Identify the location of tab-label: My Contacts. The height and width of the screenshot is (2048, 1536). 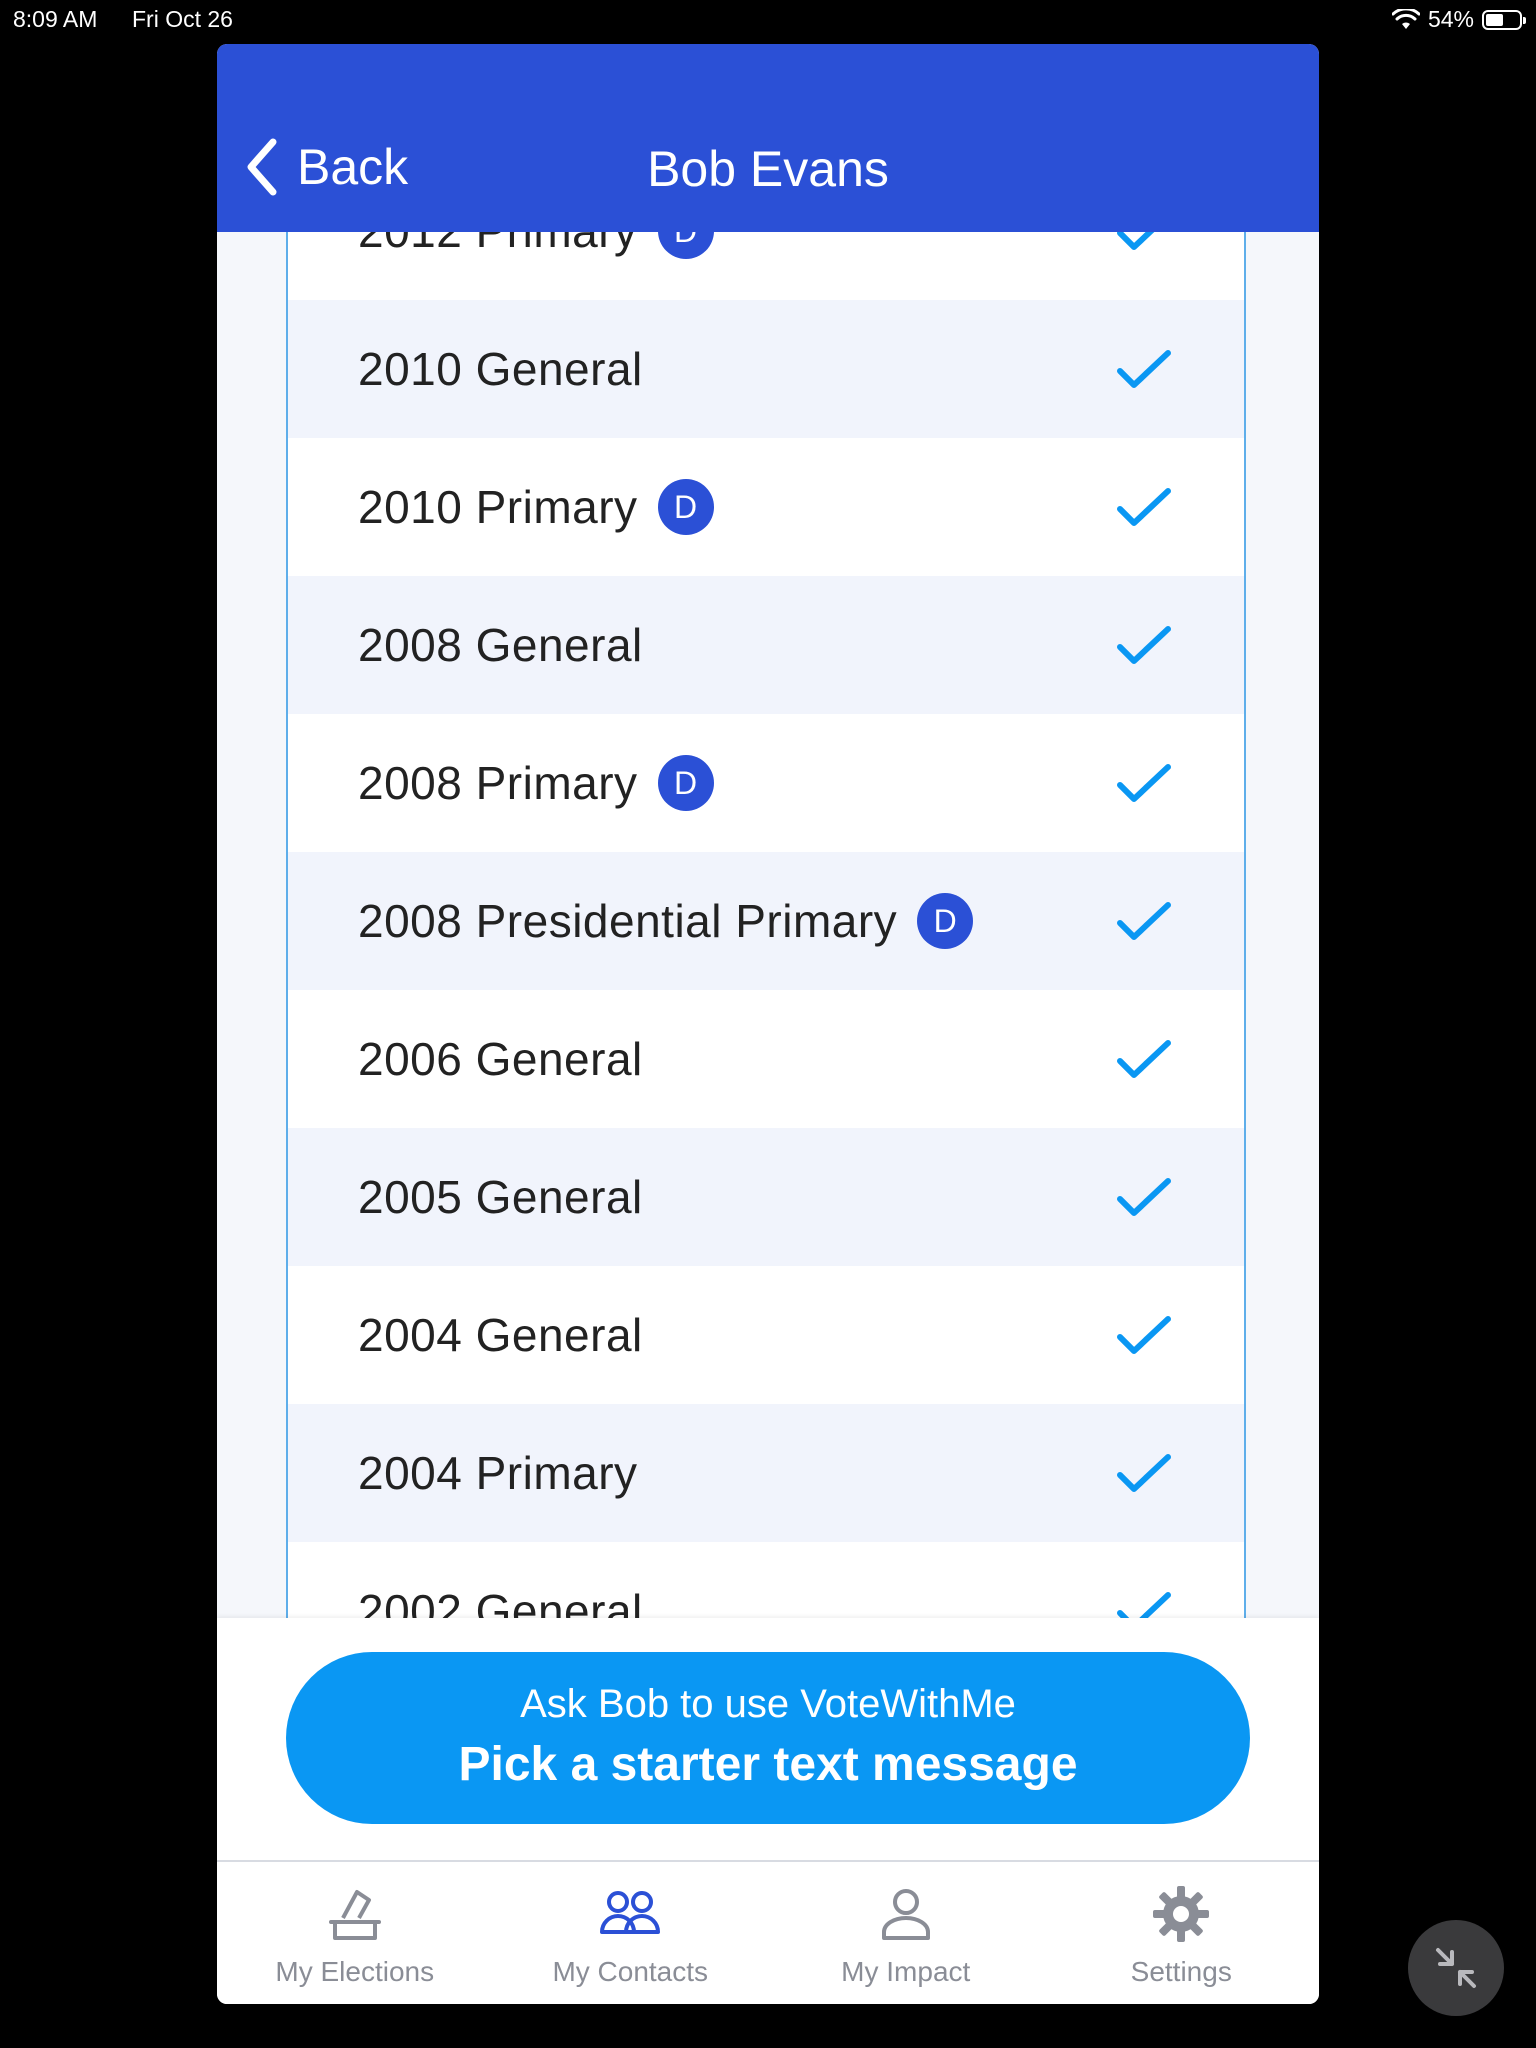
(630, 1971).